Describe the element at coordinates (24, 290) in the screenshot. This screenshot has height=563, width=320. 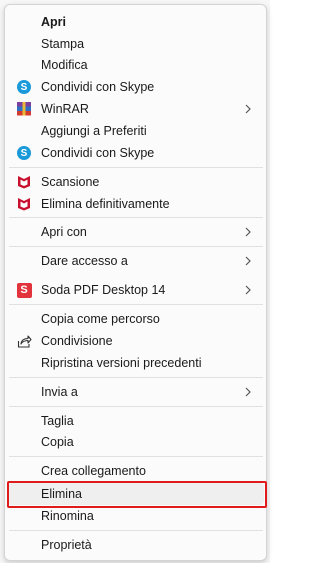
I see `soda-pdf-icon: S` at that location.